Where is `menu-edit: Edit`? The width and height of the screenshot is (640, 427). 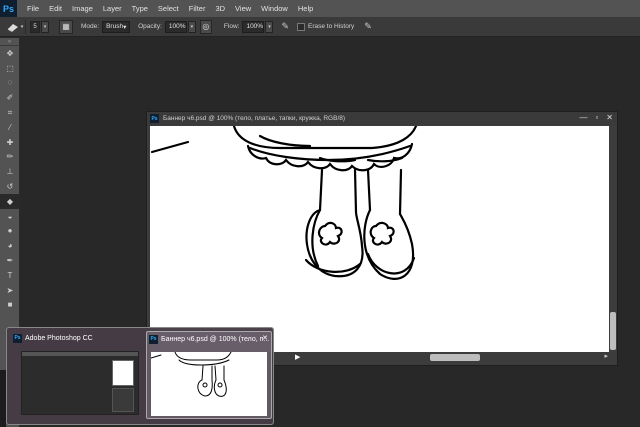
menu-edit: Edit is located at coordinates (55, 8).